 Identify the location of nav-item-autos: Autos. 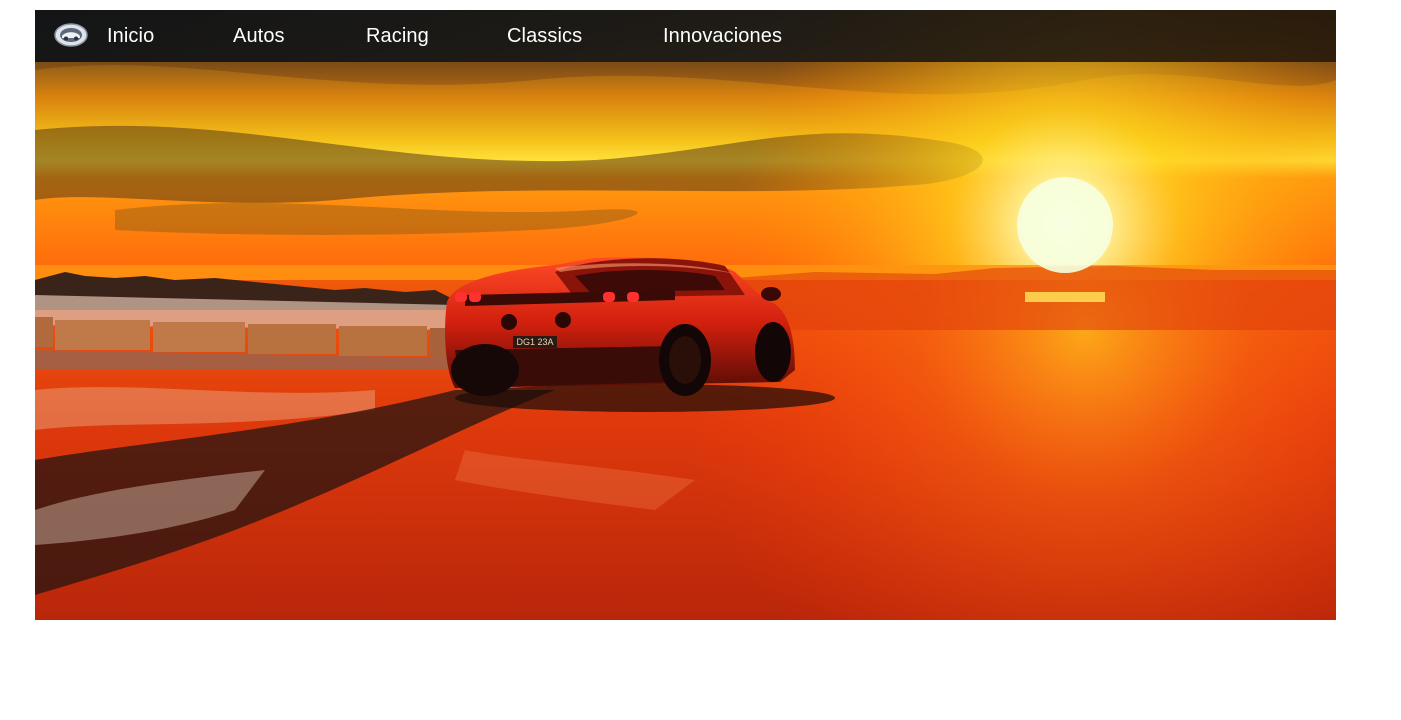
(259, 36).